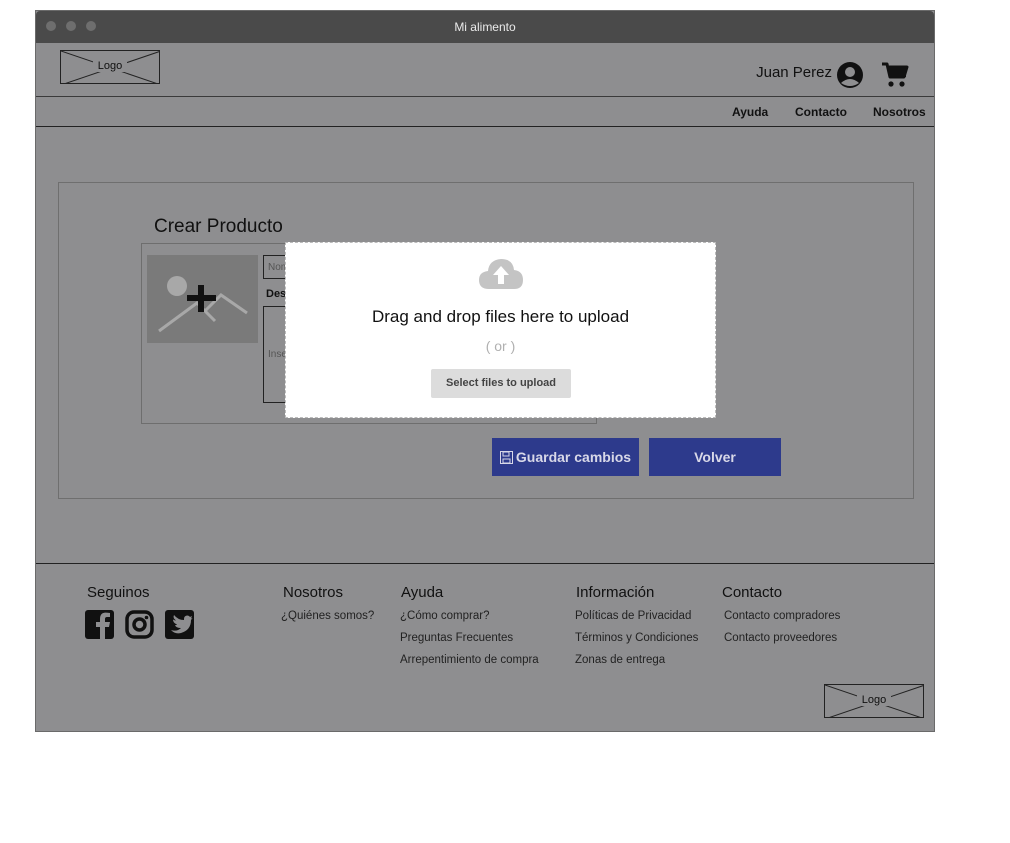 This screenshot has height=843, width=1010. I want to click on user-name: Juan Perez, so click(794, 72).